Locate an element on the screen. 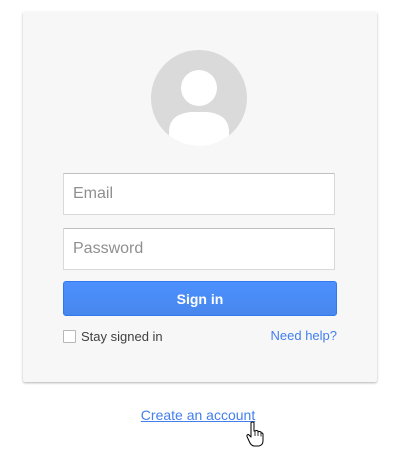 The image size is (396, 450). create-account-container: Create an account is located at coordinates (198, 415).